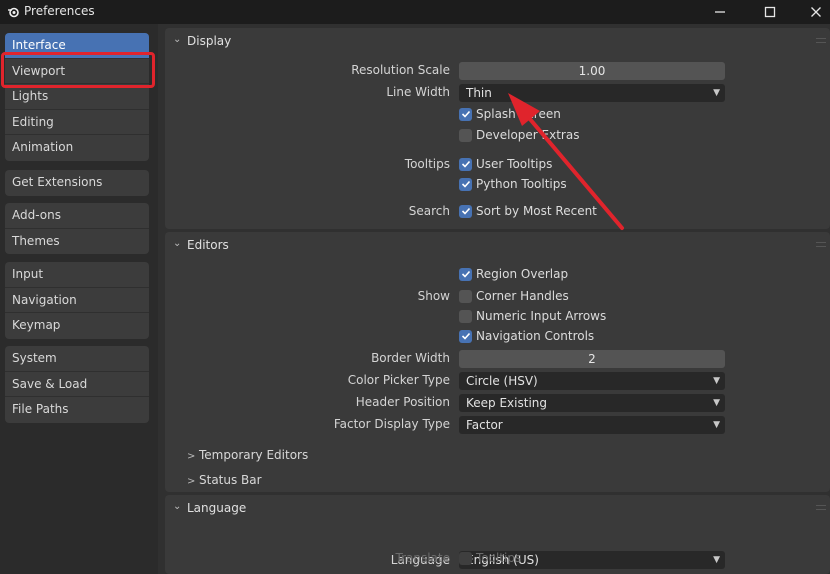 The height and width of the screenshot is (574, 830). I want to click on sidebar-item-add-ons: Add-ons, so click(77, 216).